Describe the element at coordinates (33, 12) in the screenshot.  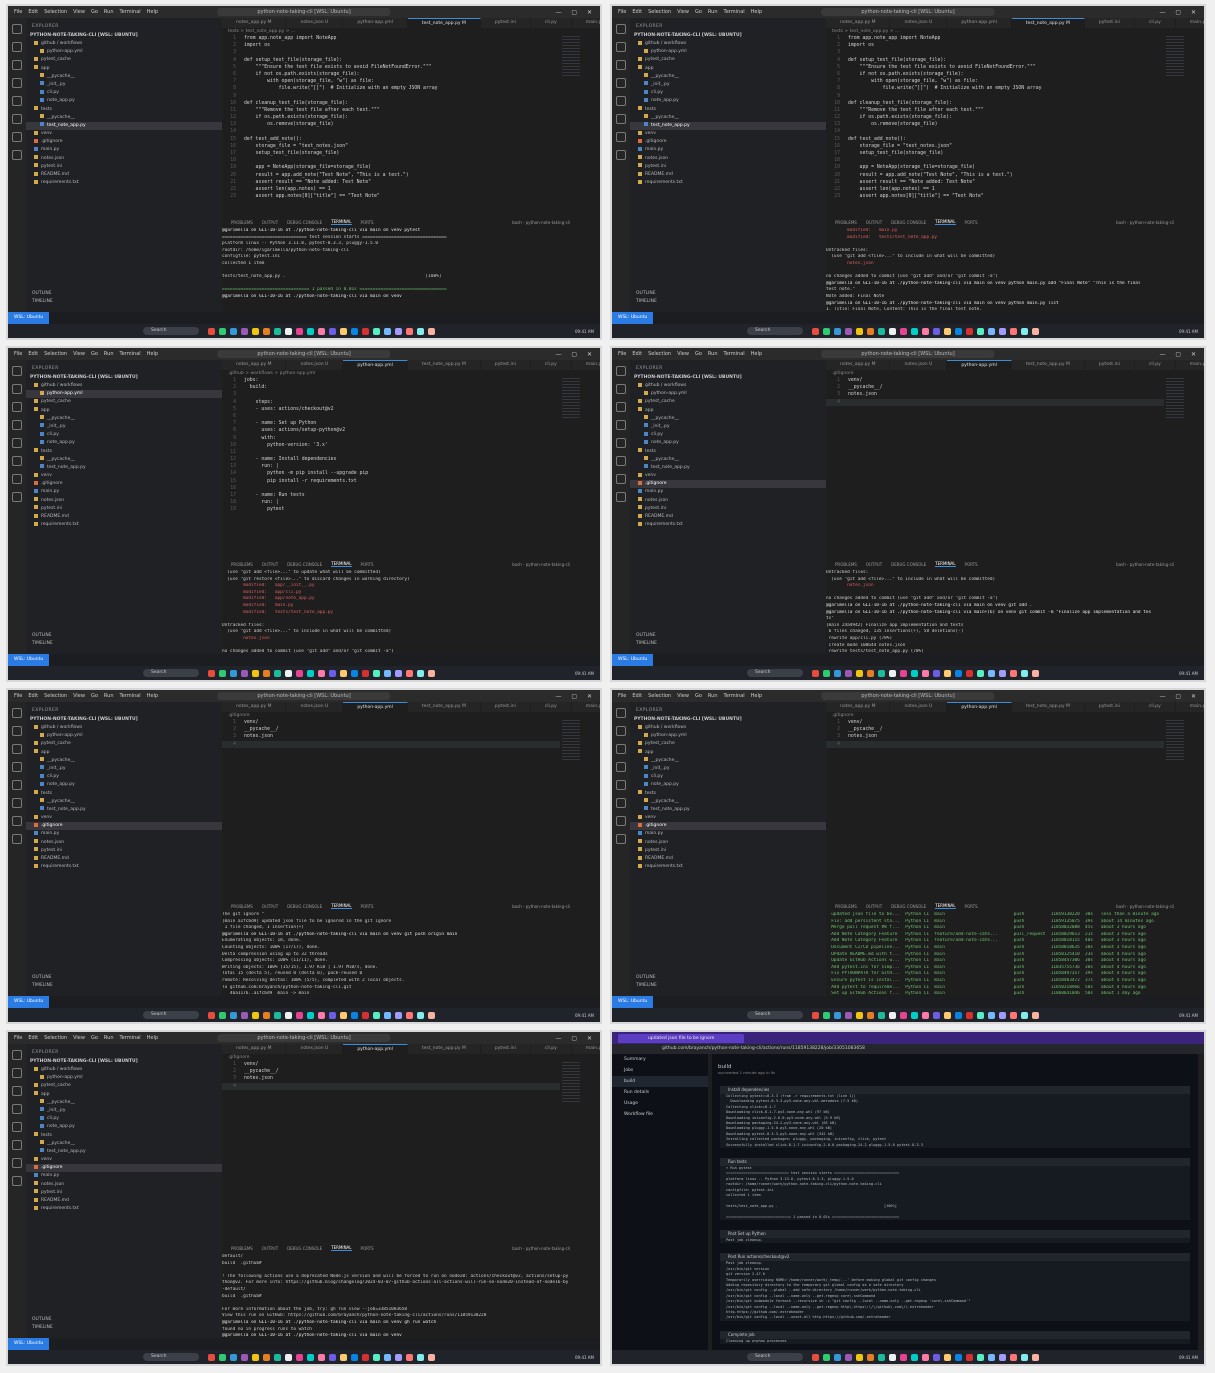
I see `menu-item-edit: Edit` at that location.